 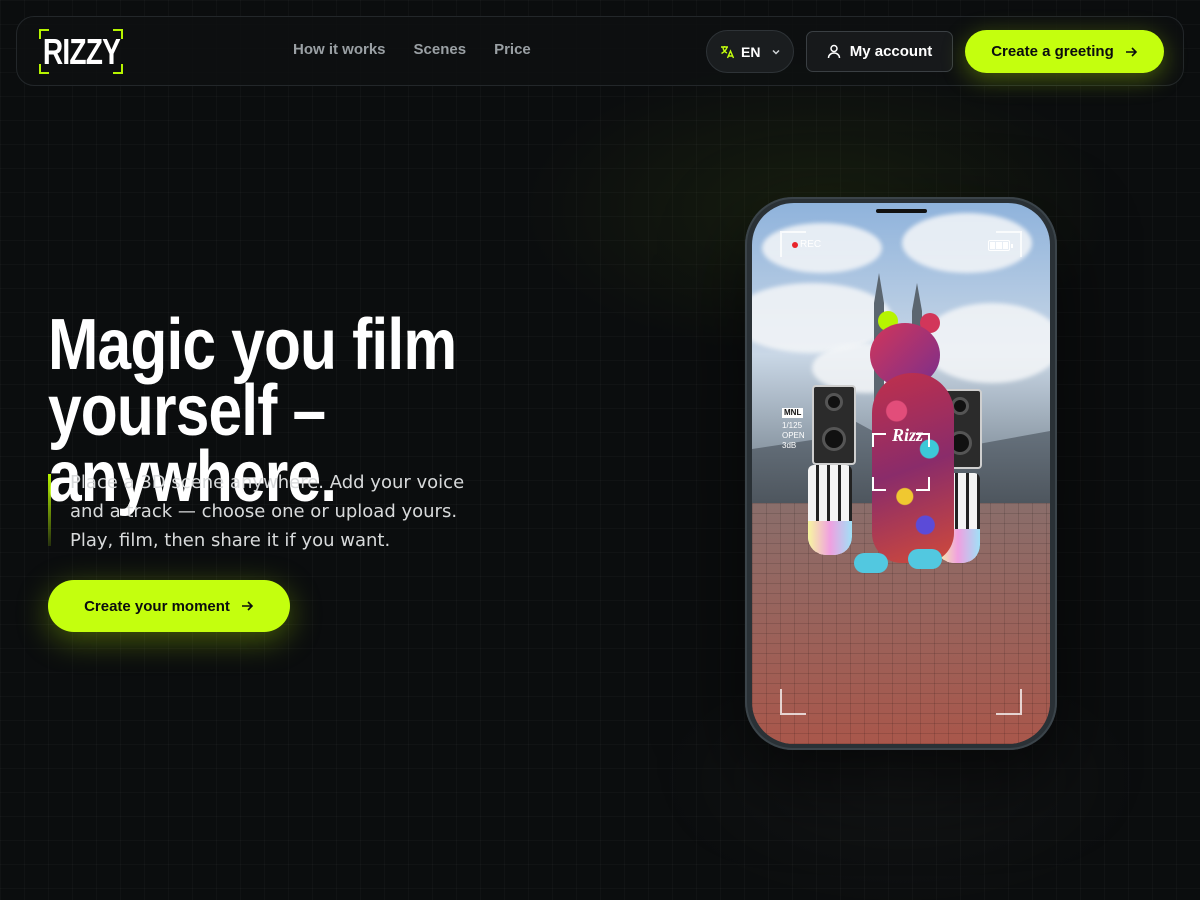 I want to click on camera-shutter: 1/125, so click(x=792, y=425).